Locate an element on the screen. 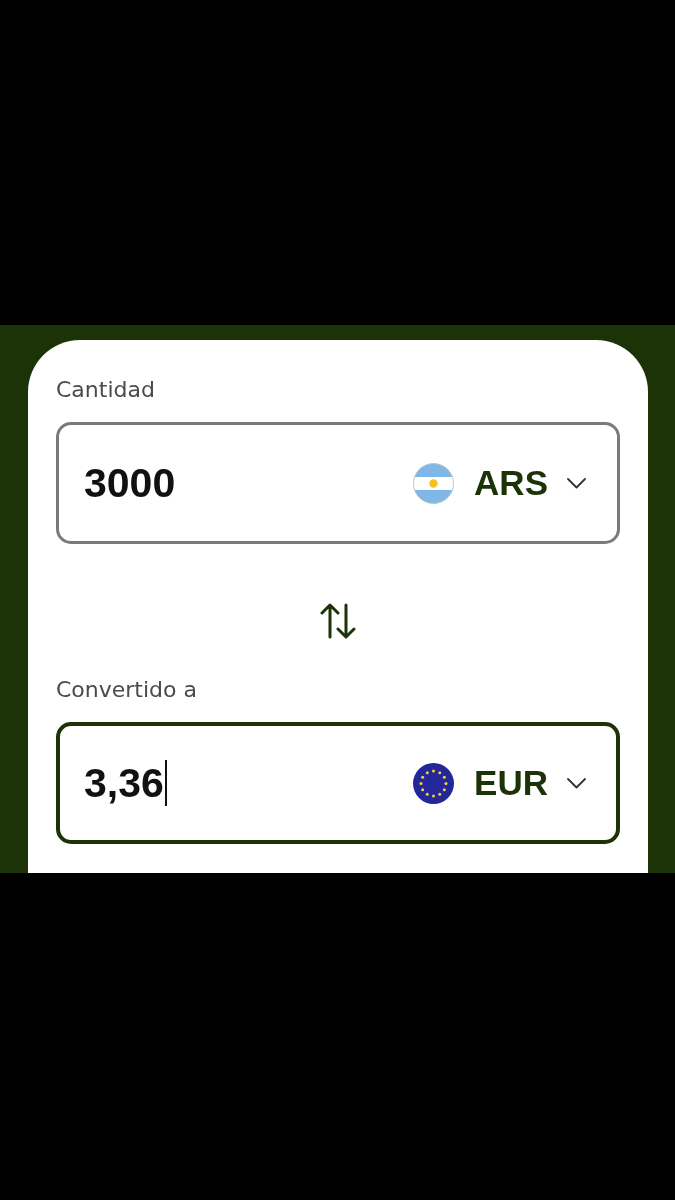  argentine-flag-icon is located at coordinates (434, 483).